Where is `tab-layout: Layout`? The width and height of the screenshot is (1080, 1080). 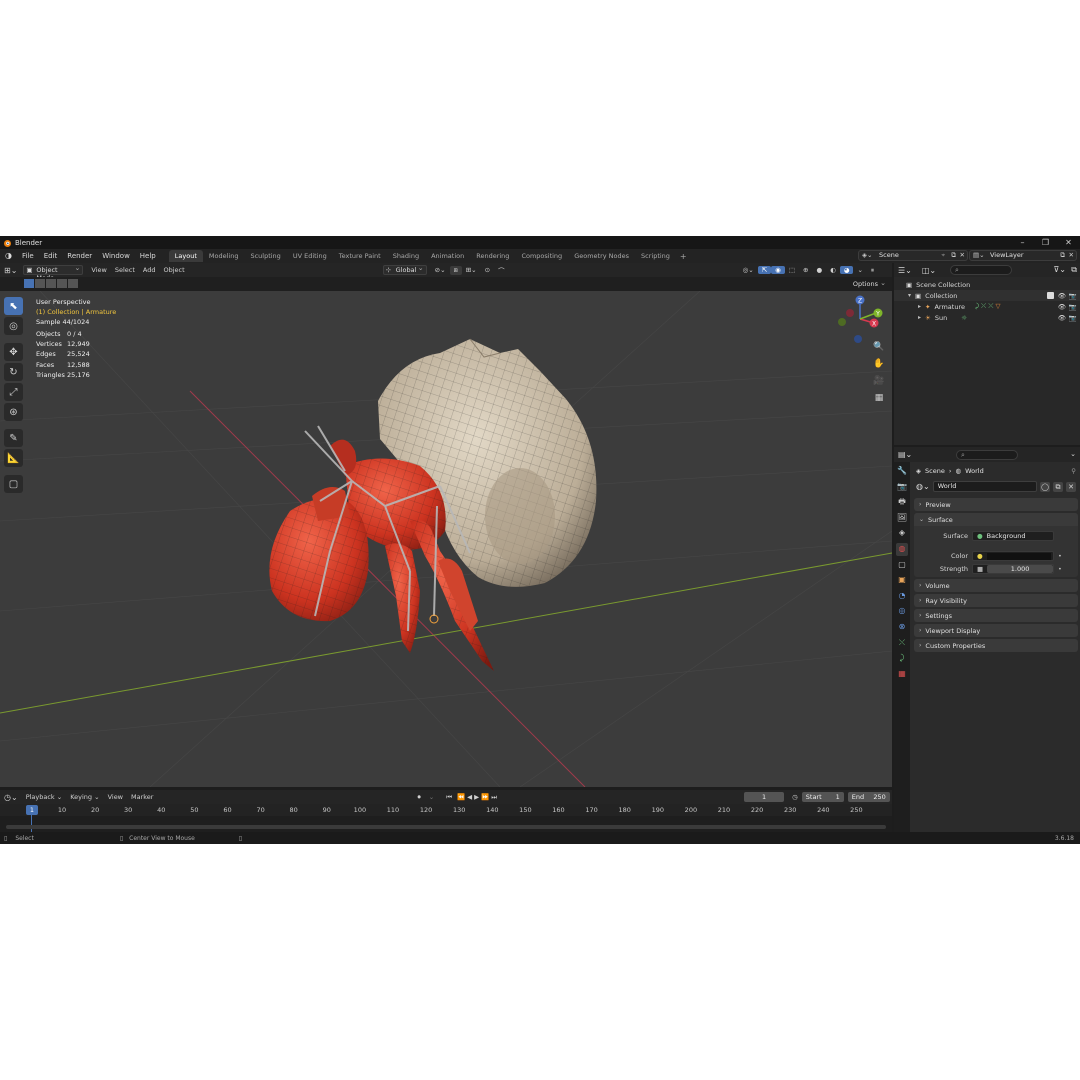 tab-layout: Layout is located at coordinates (185, 256).